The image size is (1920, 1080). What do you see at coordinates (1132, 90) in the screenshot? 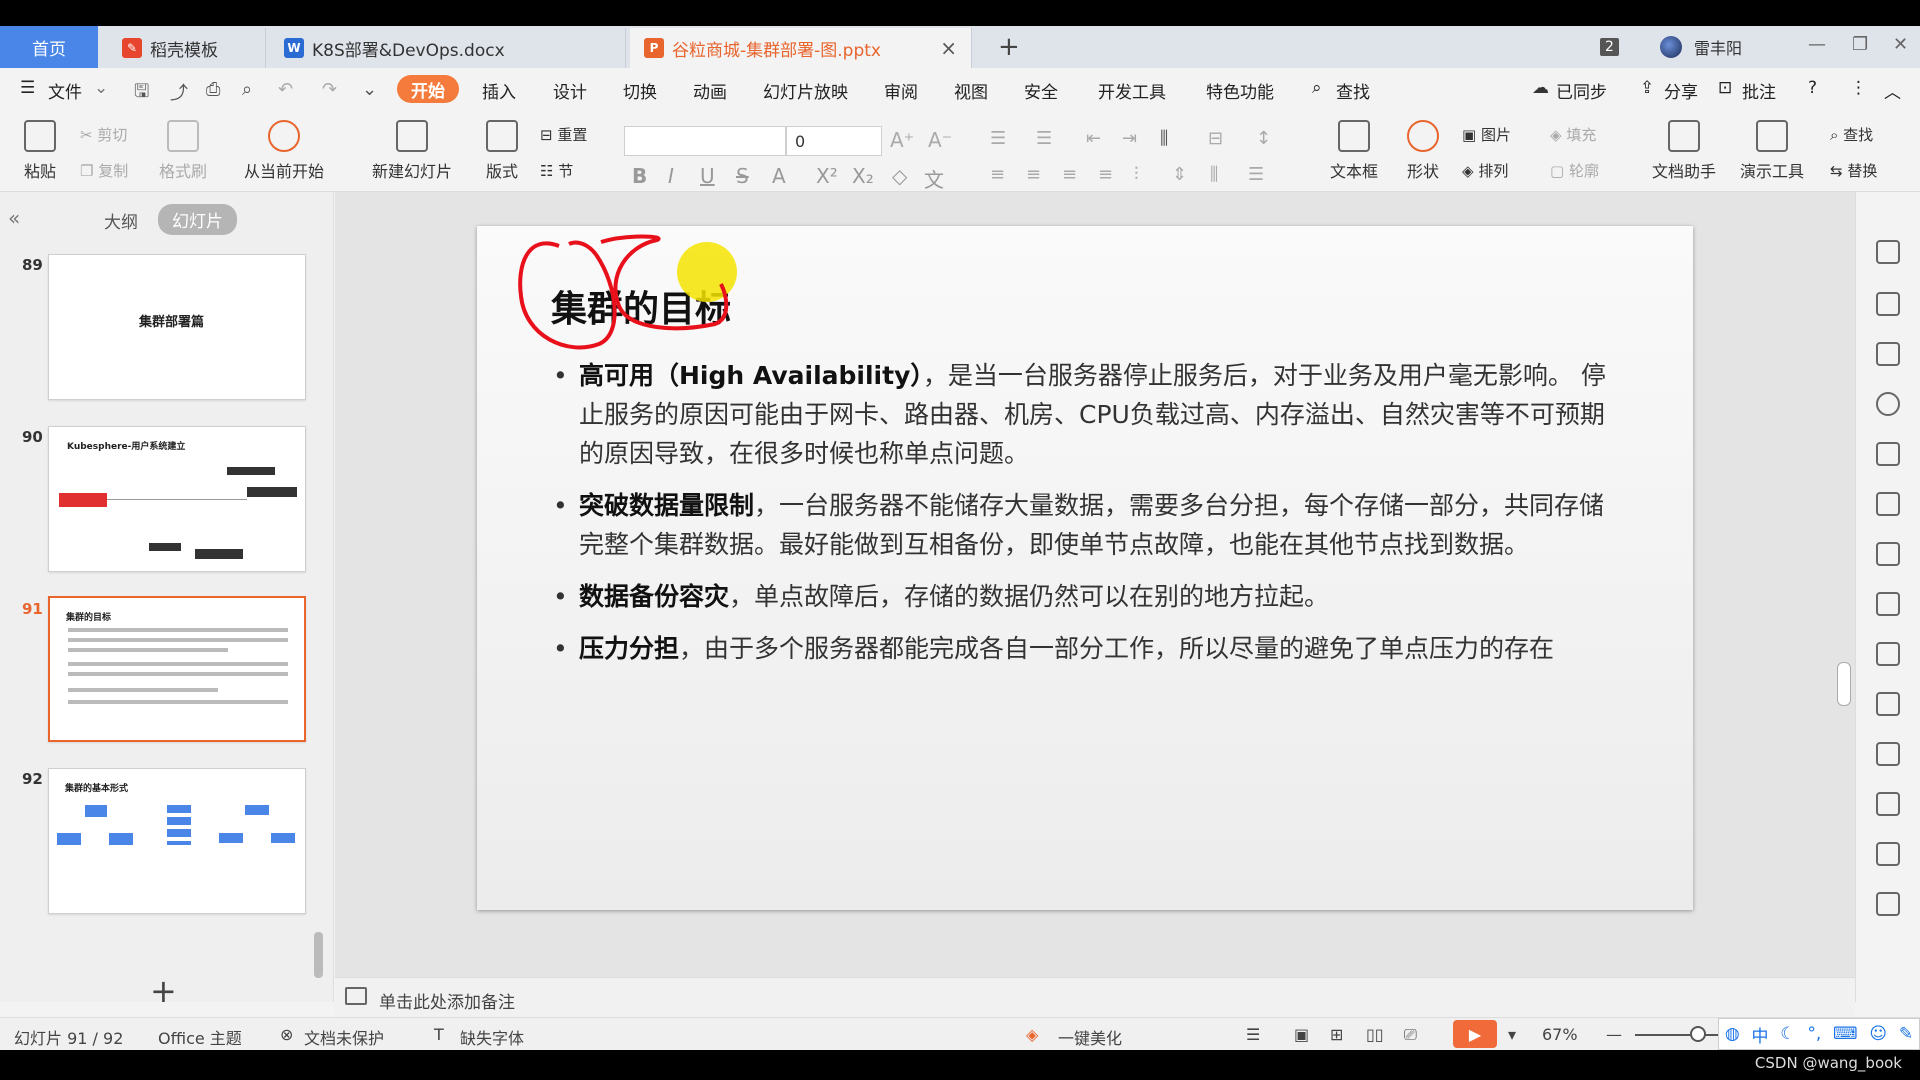
I see `menu-developer: 开发工具` at bounding box center [1132, 90].